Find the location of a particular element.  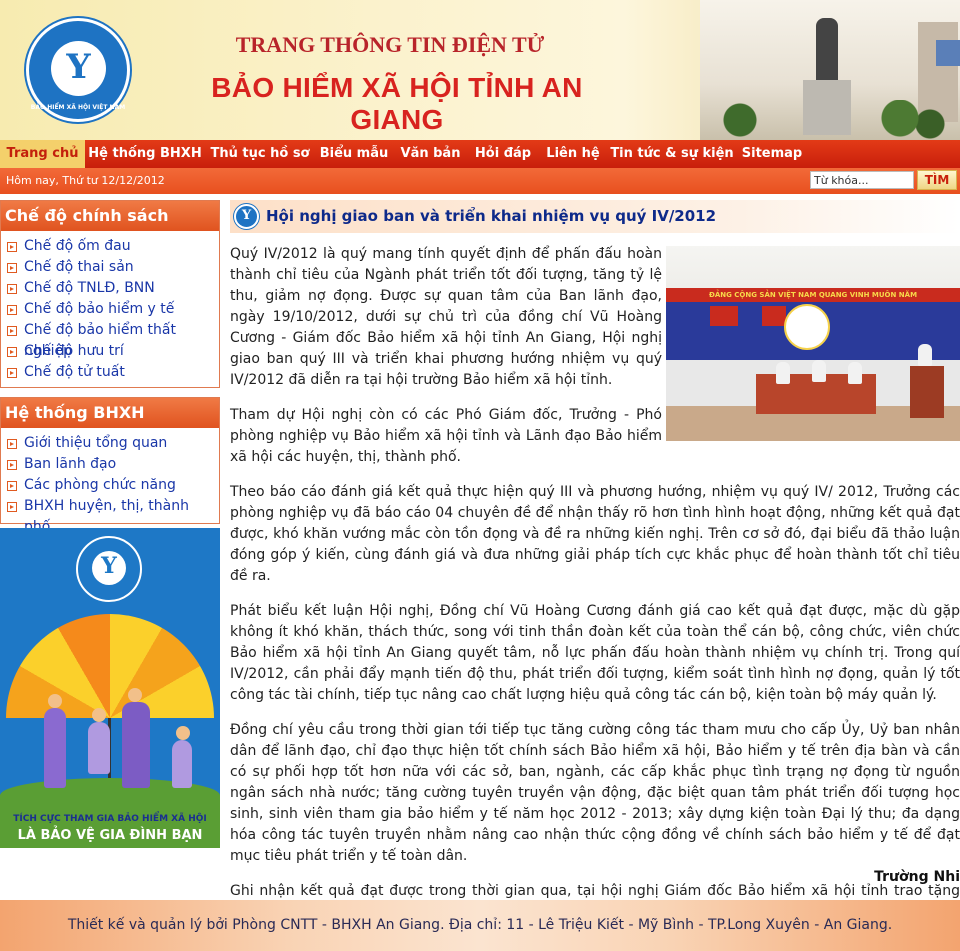

policies-panel-title: Chế độ chính sách is located at coordinates (110, 216).